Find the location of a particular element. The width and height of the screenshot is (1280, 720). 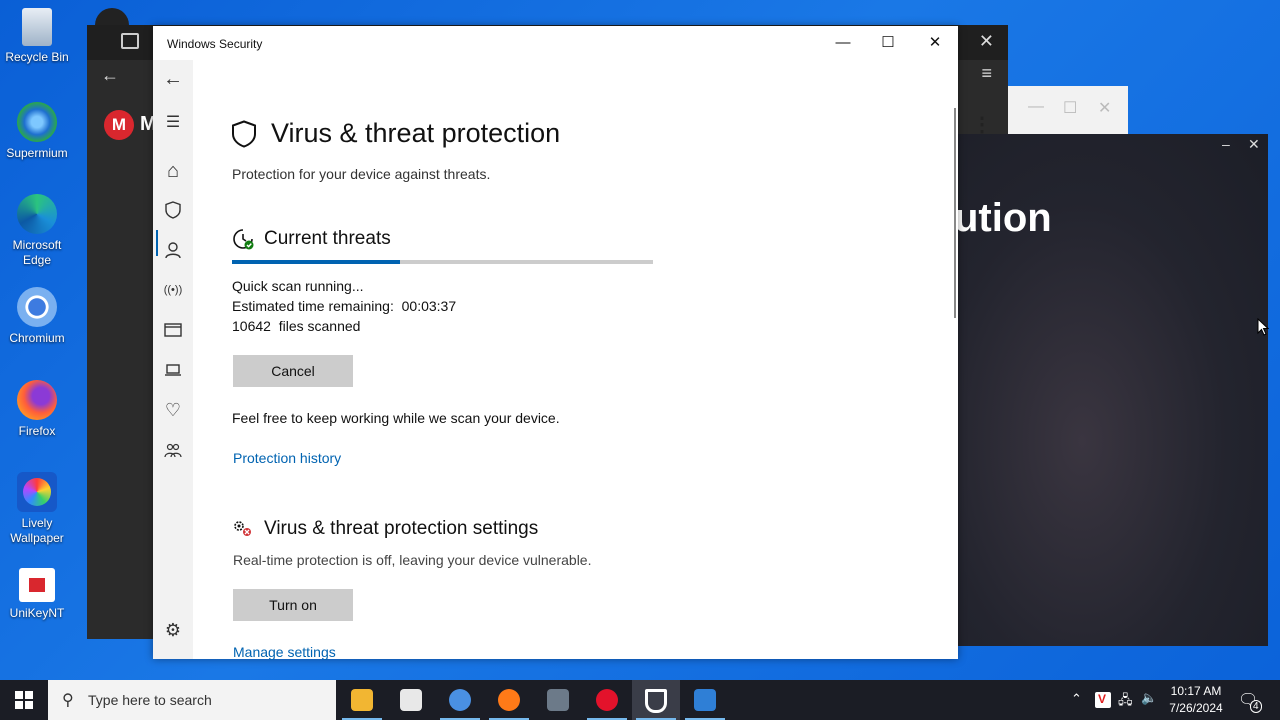

browser-icon is located at coordinates (173, 330).